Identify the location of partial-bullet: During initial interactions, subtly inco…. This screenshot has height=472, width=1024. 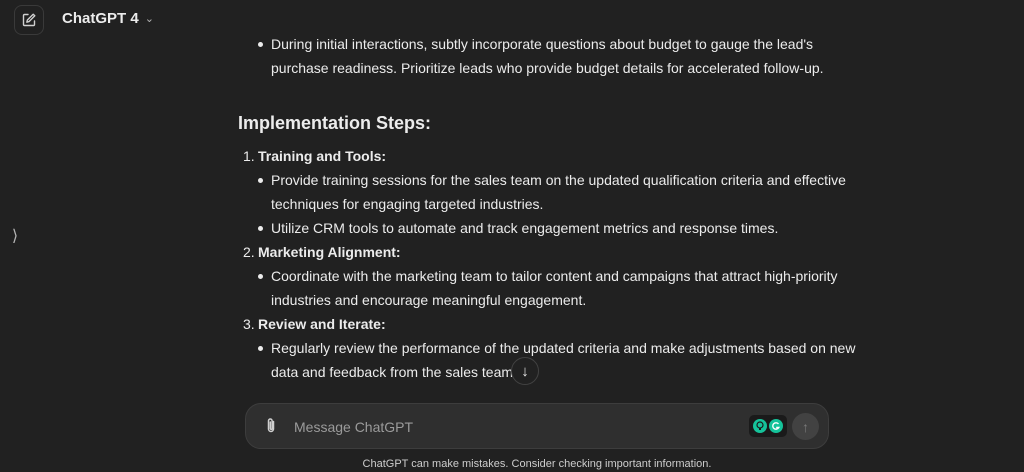
(548, 56).